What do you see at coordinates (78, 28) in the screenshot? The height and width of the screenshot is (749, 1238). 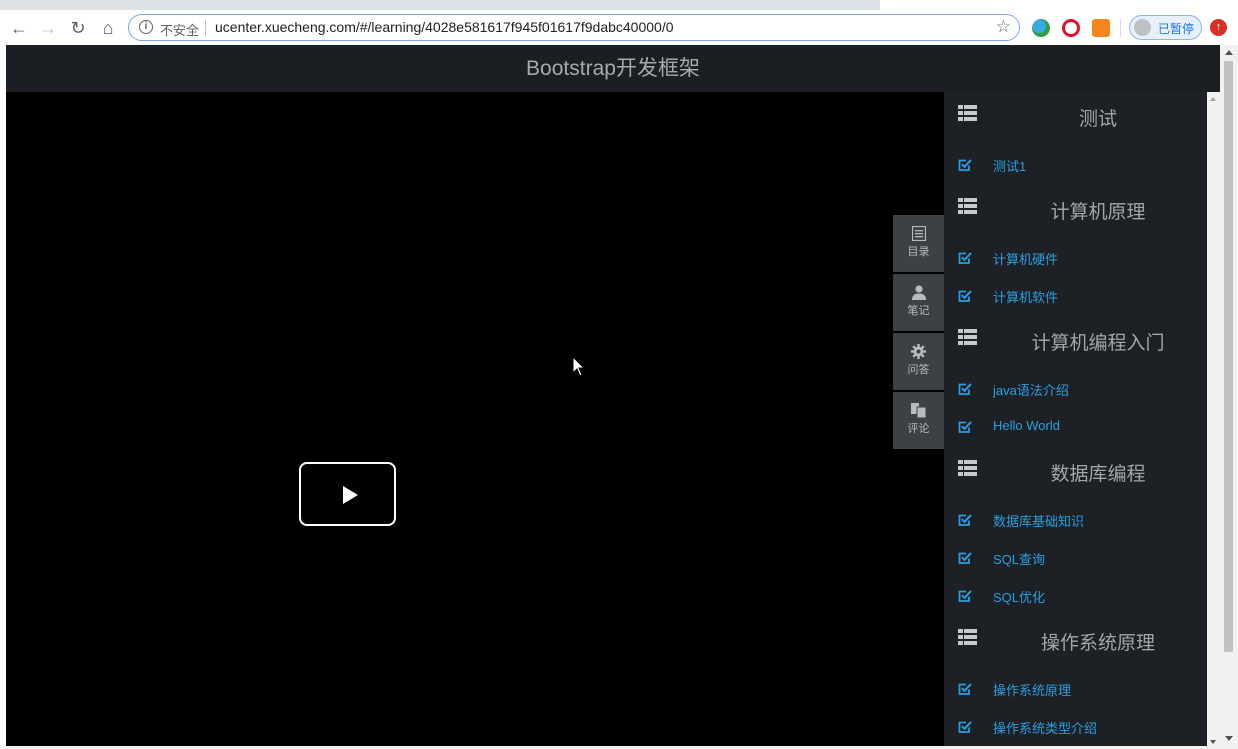 I see `reload-icon: ↻` at bounding box center [78, 28].